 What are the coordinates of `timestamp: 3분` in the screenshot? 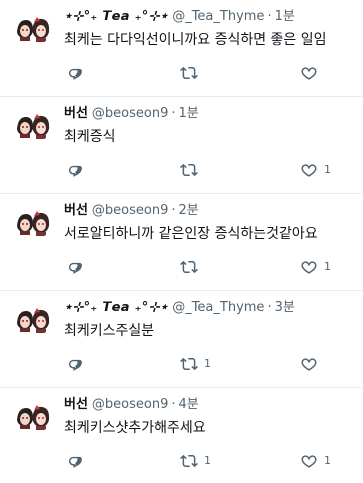 It's located at (285, 308).